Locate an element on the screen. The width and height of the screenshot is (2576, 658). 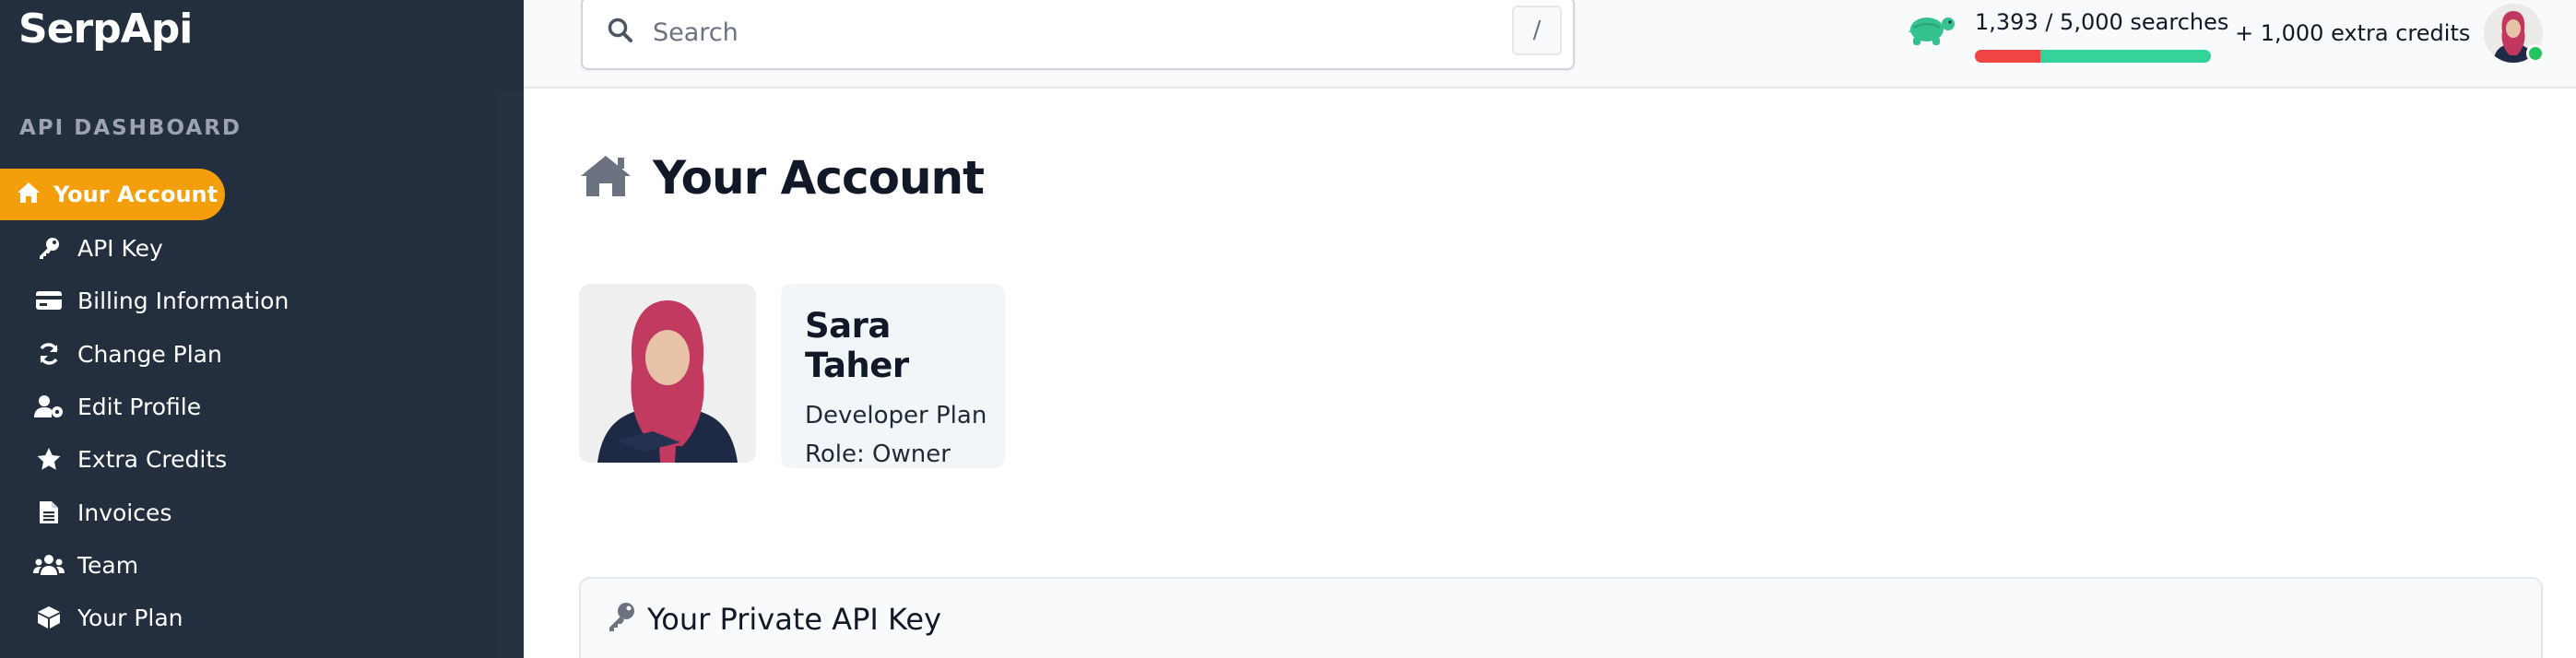
sidebar-item-billing-information: Billing Information is located at coordinates (161, 300).